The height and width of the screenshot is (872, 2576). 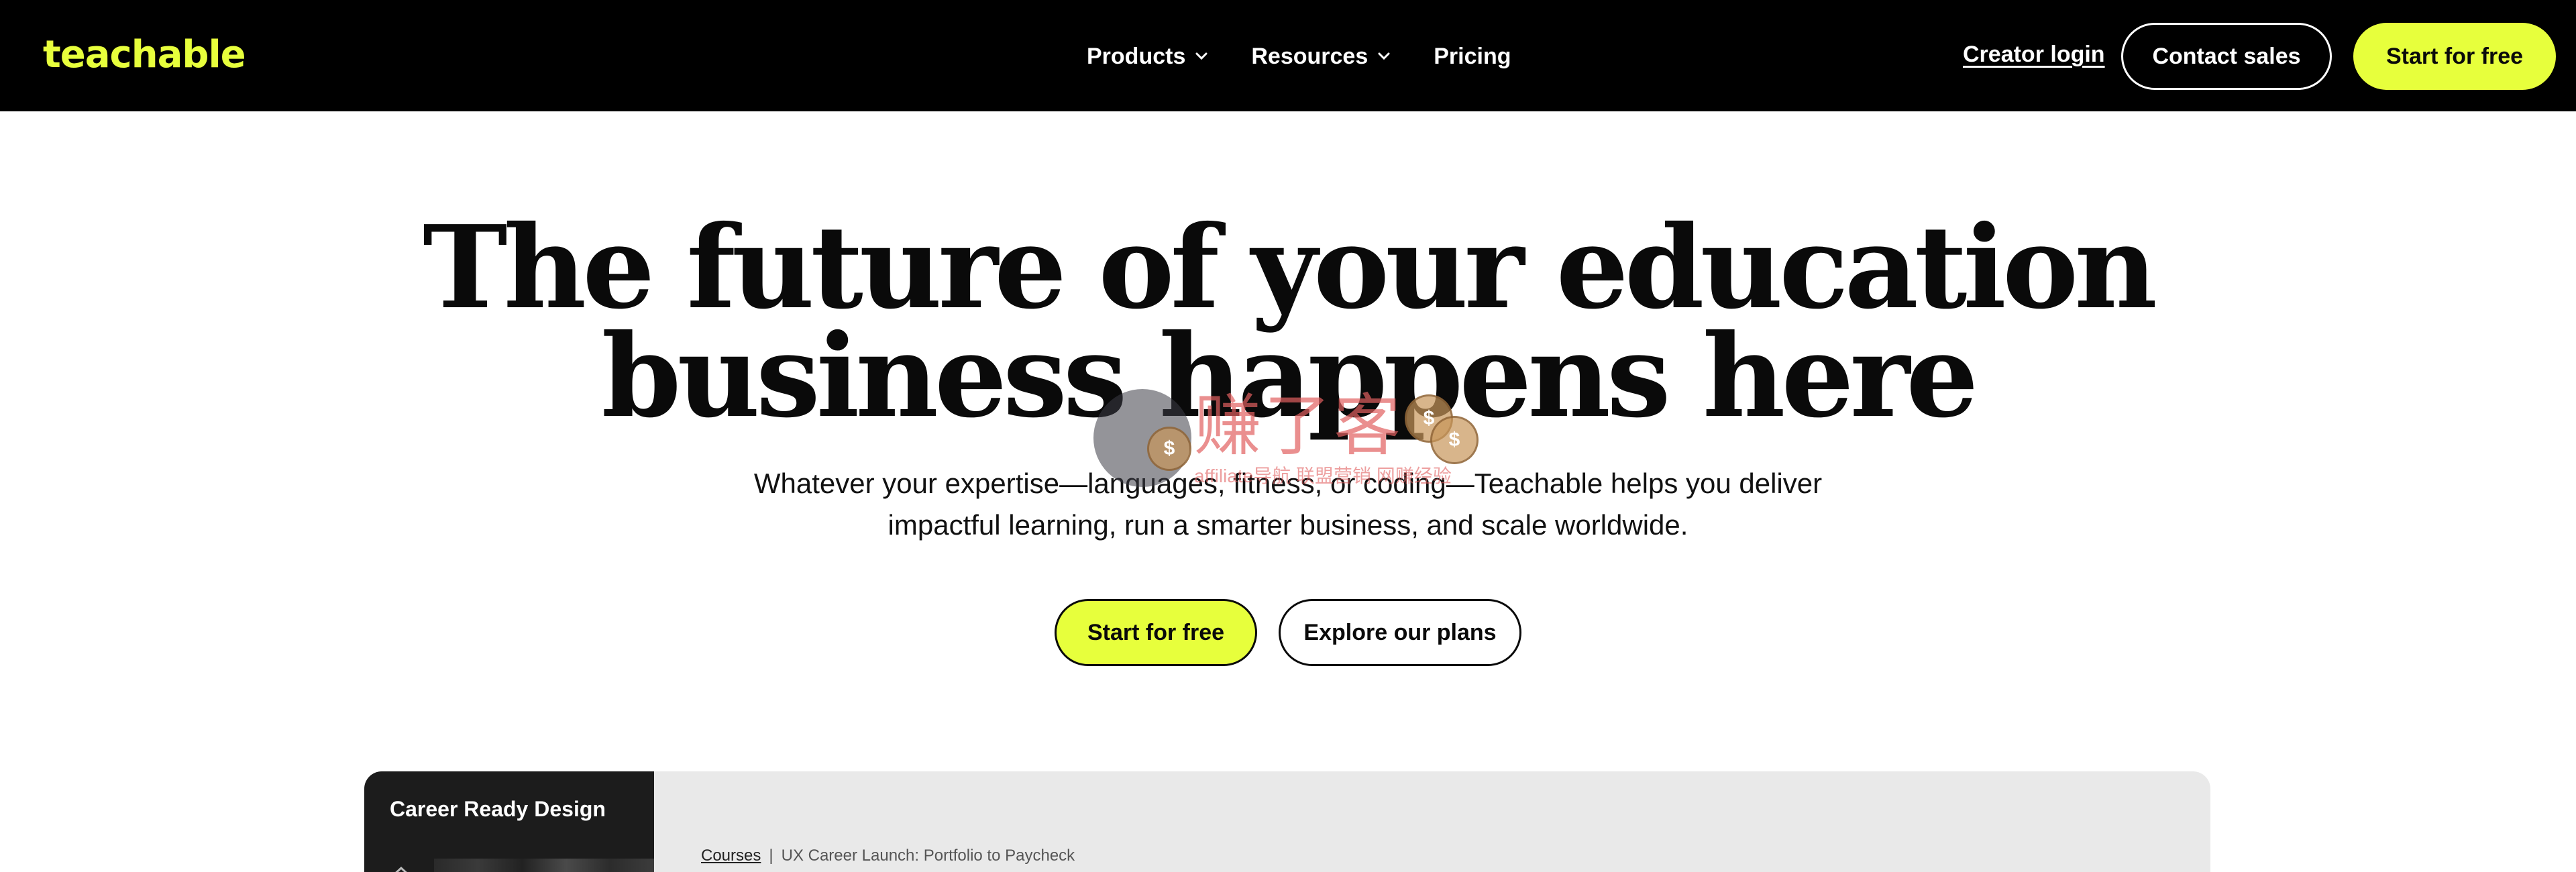 What do you see at coordinates (1156, 633) in the screenshot?
I see `hero-start-free-button: Start for free` at bounding box center [1156, 633].